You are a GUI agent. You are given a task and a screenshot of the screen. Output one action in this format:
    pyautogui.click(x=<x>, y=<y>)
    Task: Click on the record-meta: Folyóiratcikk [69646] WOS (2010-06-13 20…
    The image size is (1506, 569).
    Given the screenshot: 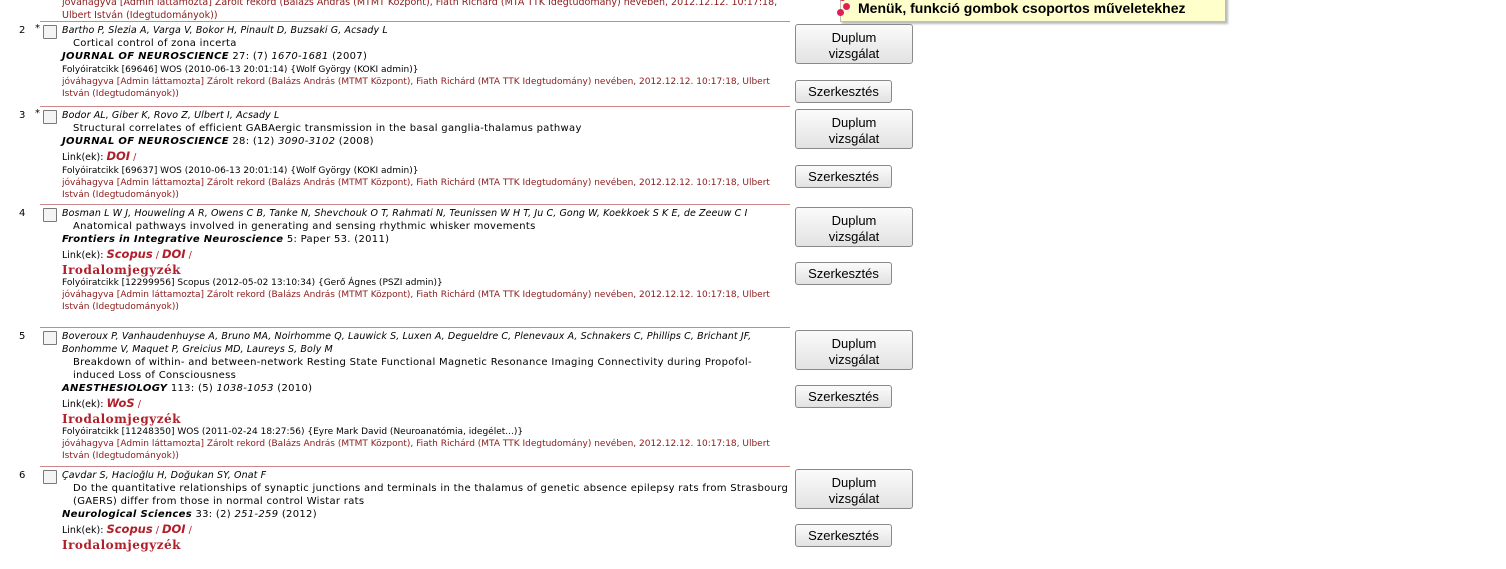 What is the action you would take?
    pyautogui.click(x=240, y=70)
    